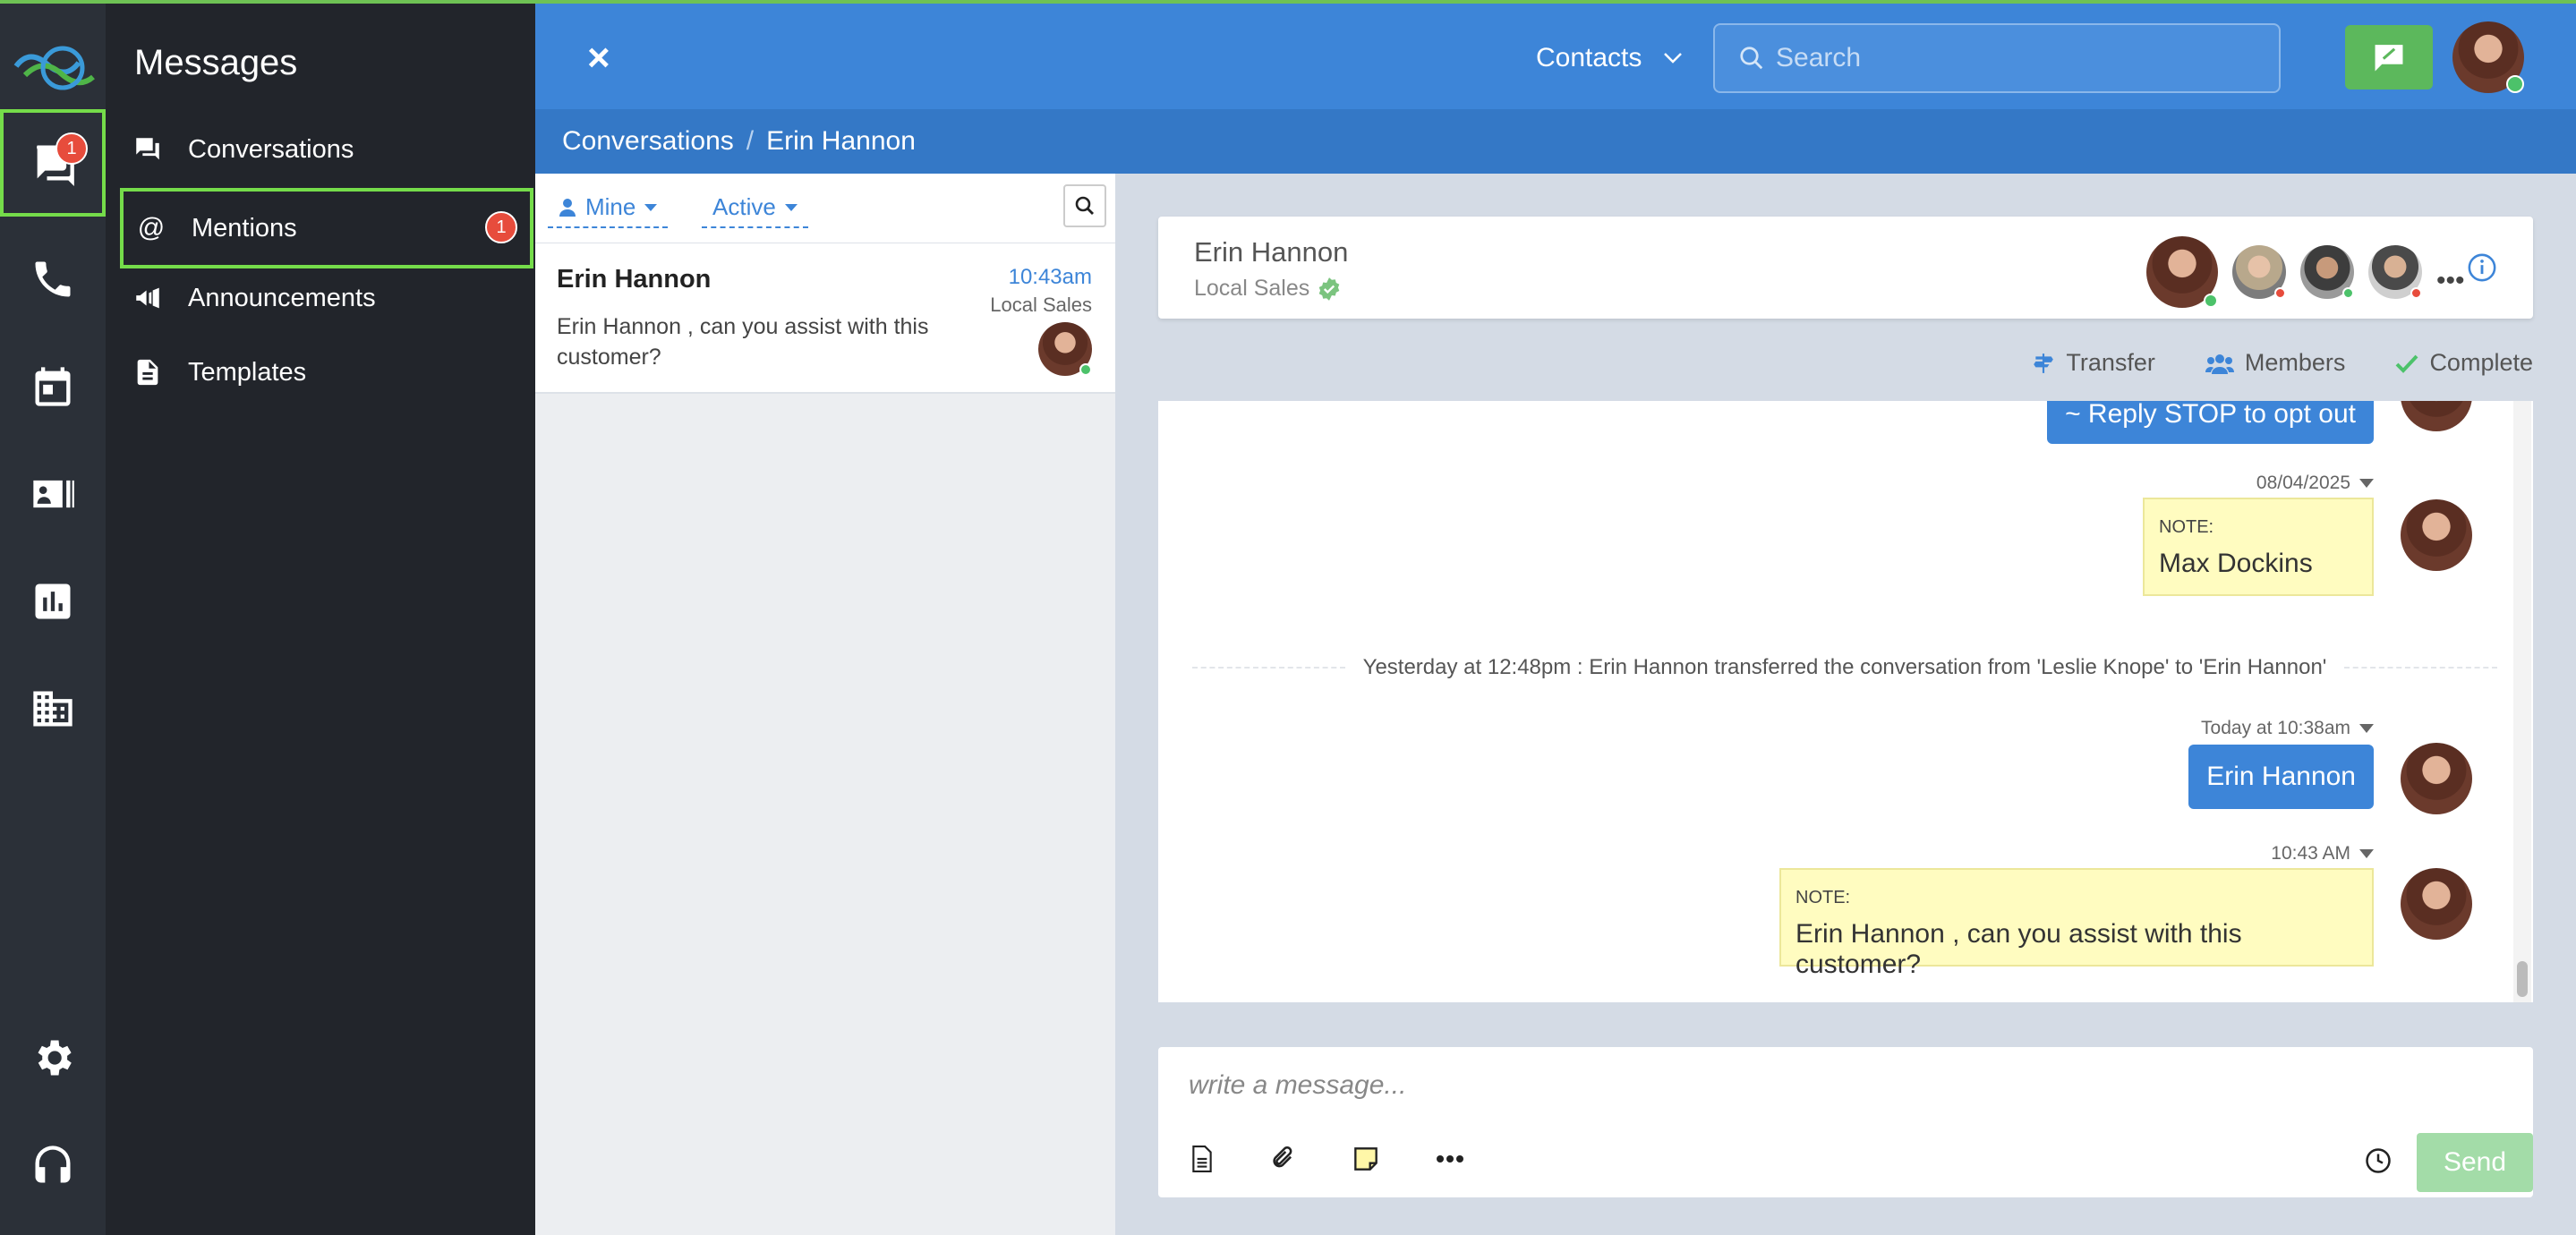 Image resolution: width=2576 pixels, height=1235 pixels. Describe the element at coordinates (2258, 547) in the screenshot. I see `note-message: NOTE: Max Dockins` at that location.